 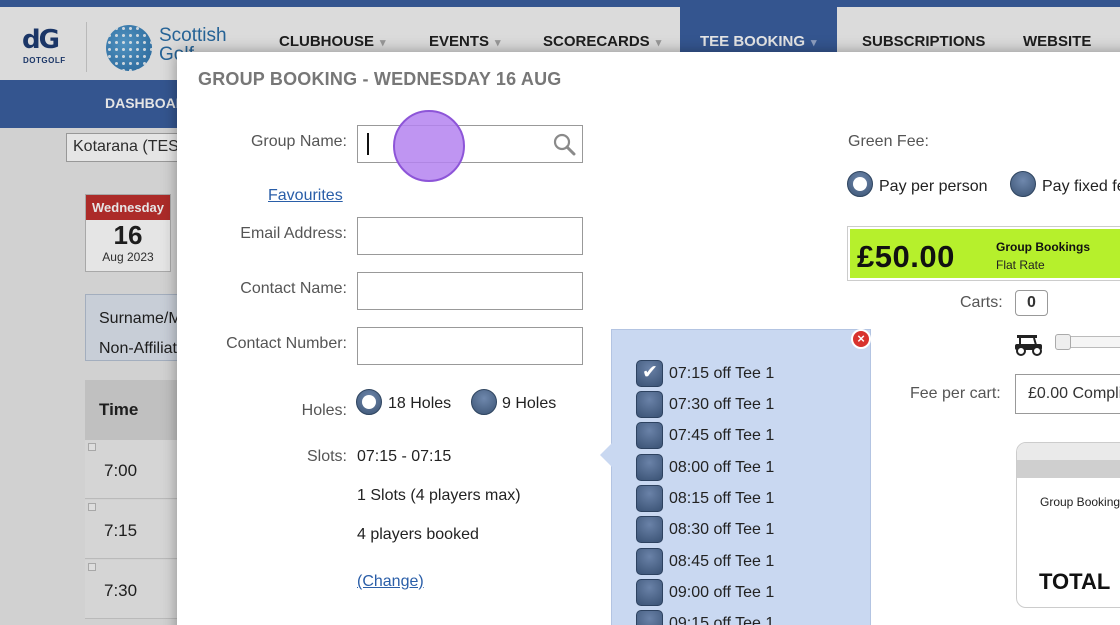 I want to click on green-fee-banner: £50.00 Group Bookings Flat Rate, so click(x=984, y=253).